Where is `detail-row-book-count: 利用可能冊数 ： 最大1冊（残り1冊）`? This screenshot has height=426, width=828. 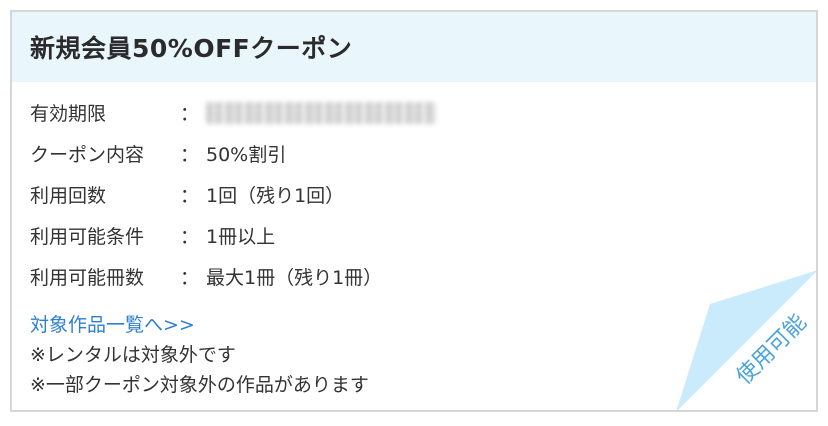
detail-row-book-count: 利用可能冊数 ： 最大1冊（残り1冊） is located at coordinates (233, 276).